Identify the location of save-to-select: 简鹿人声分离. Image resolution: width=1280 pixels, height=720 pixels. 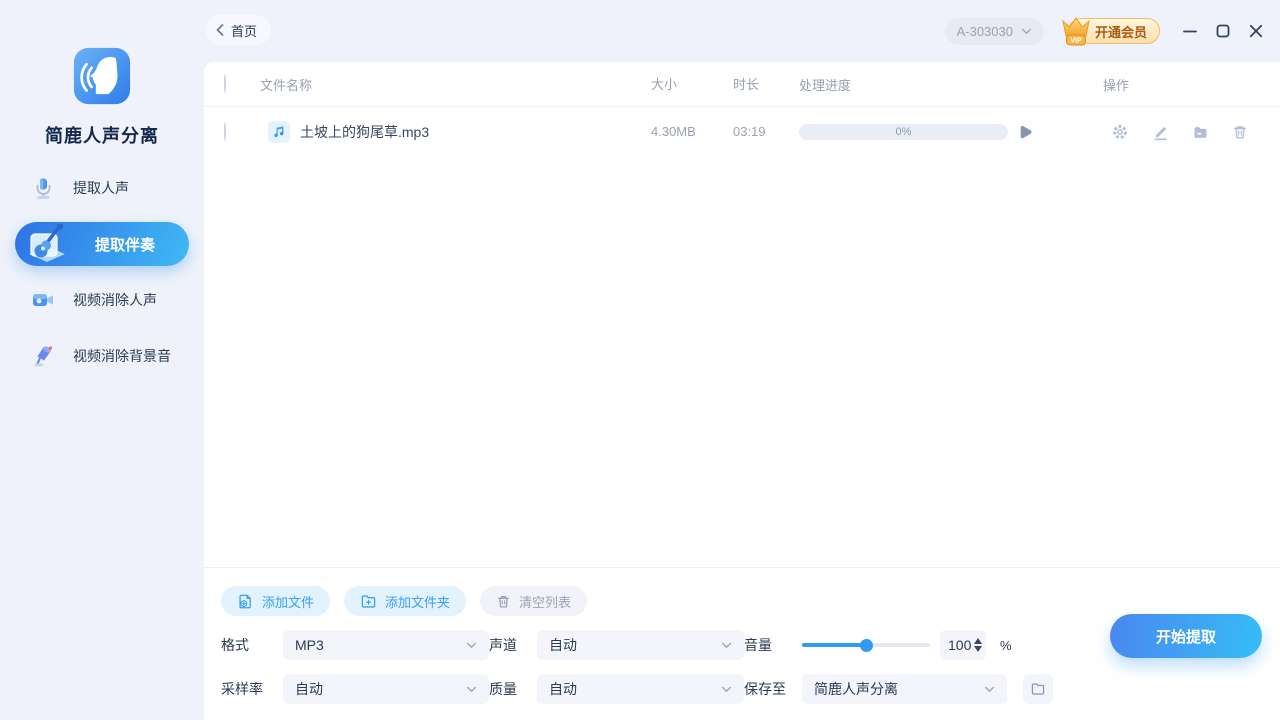
(904, 689).